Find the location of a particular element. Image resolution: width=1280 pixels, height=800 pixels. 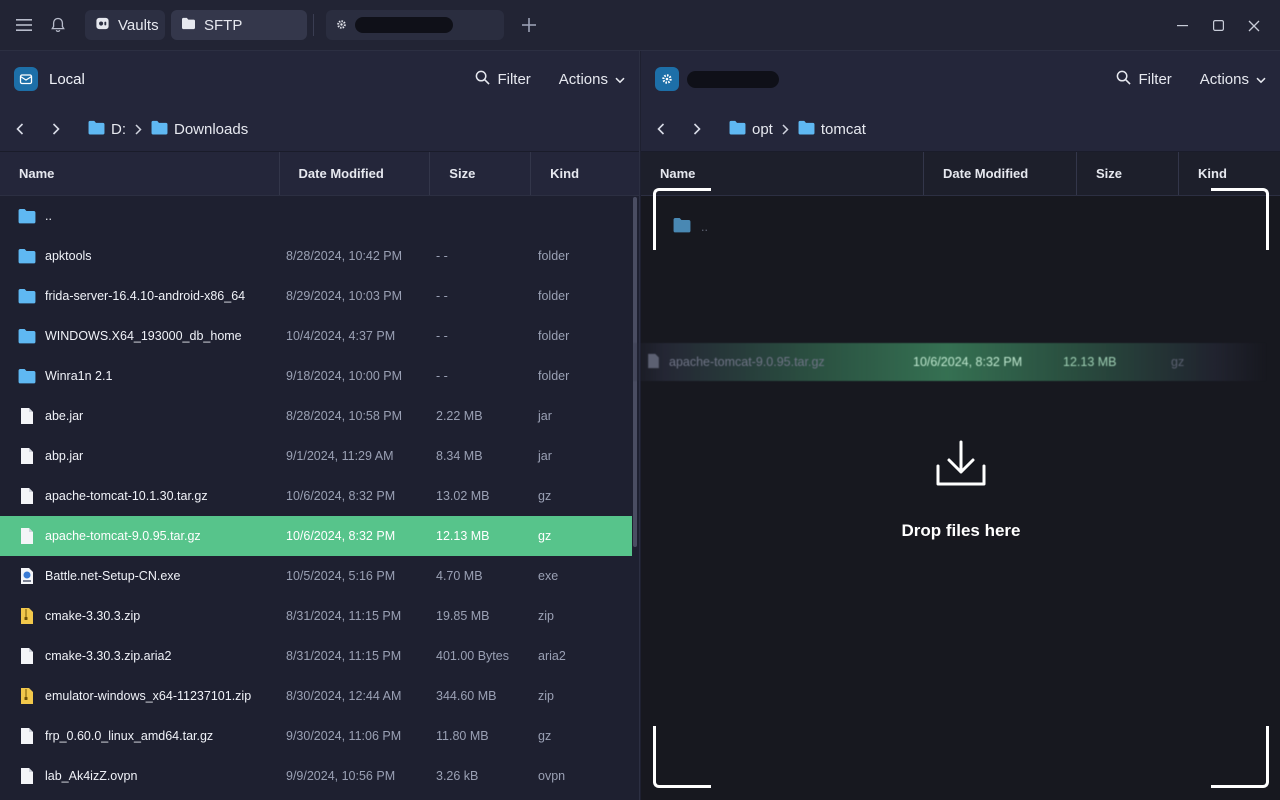

redacted-remote-host is located at coordinates (733, 79).